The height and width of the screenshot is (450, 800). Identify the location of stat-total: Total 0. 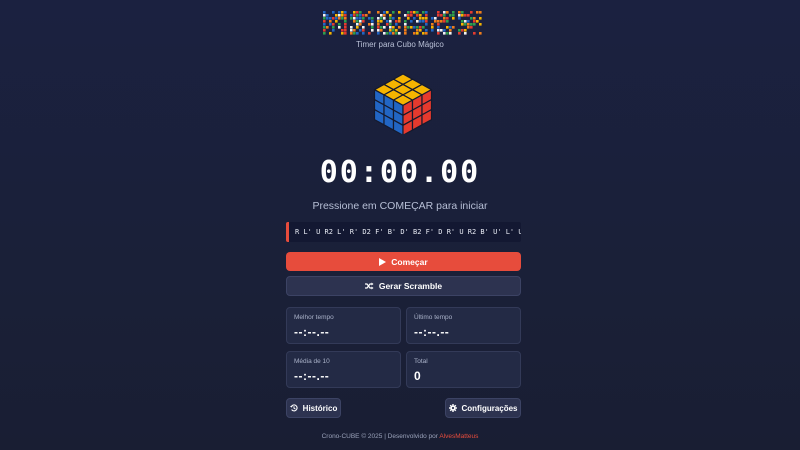
(463, 369).